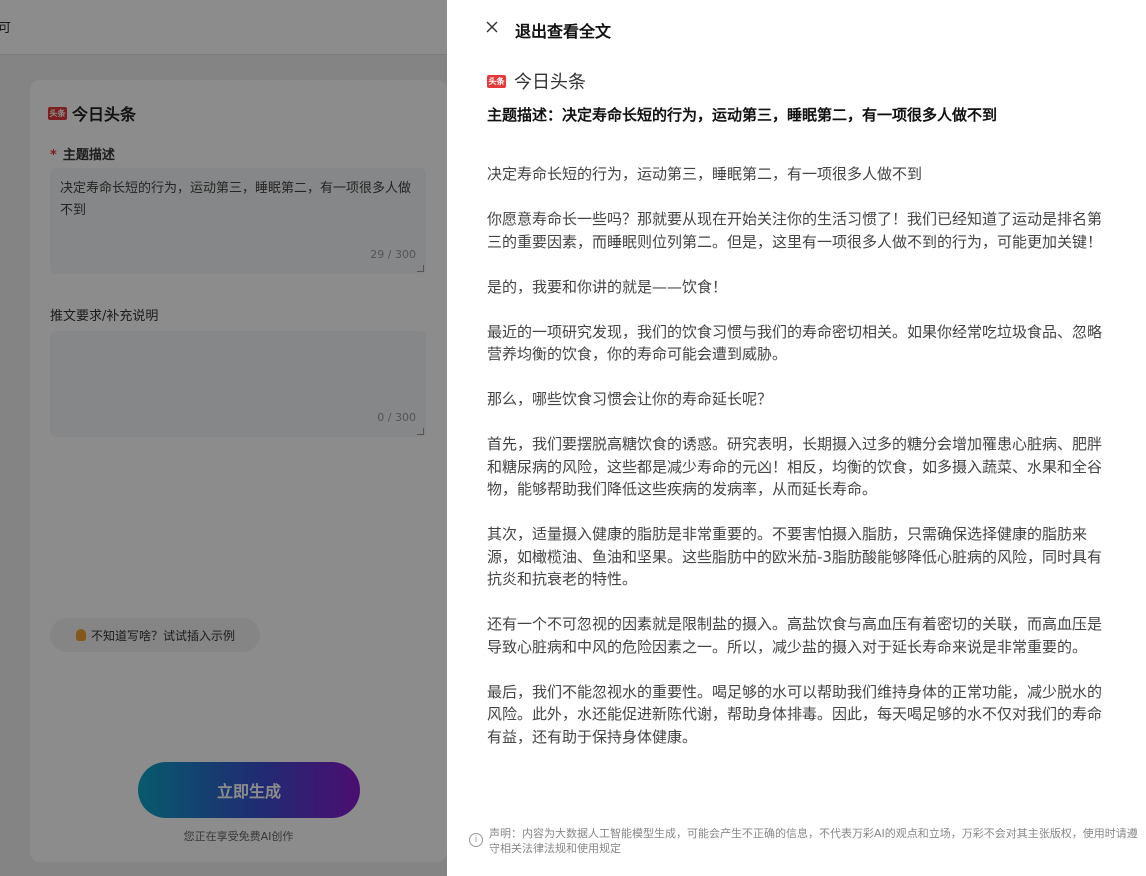  Describe the element at coordinates (630, 399) in the screenshot. I see `article-paragraph: 那么，哪些饮食习惯会让你的寿命延长呢？` at that location.